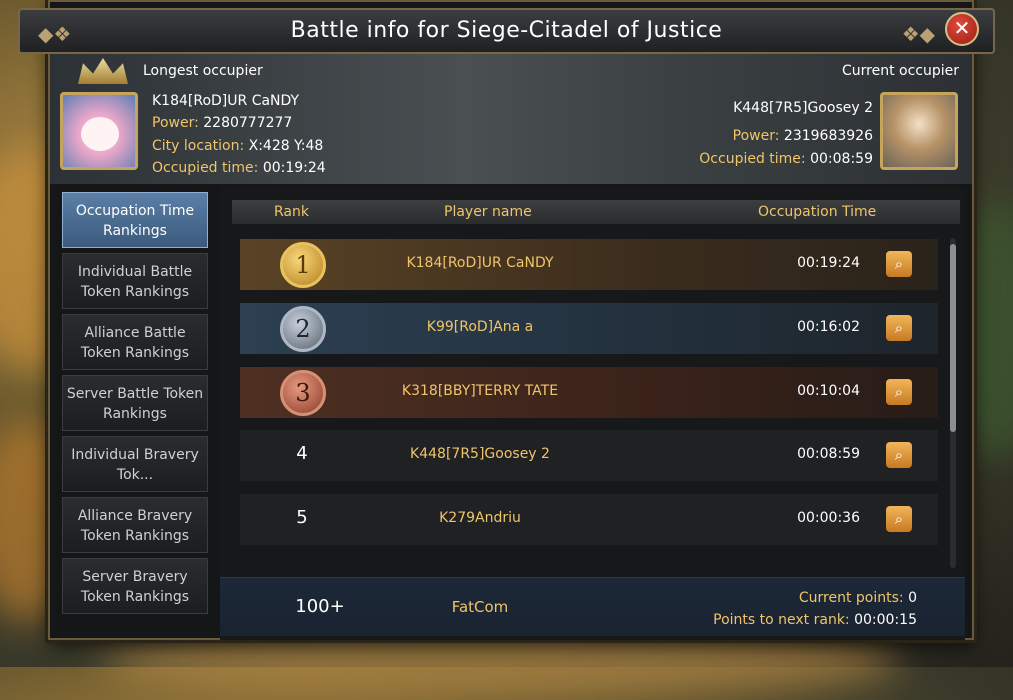 This screenshot has height=700, width=1013. I want to click on current-power: 2319683926, so click(828, 136).